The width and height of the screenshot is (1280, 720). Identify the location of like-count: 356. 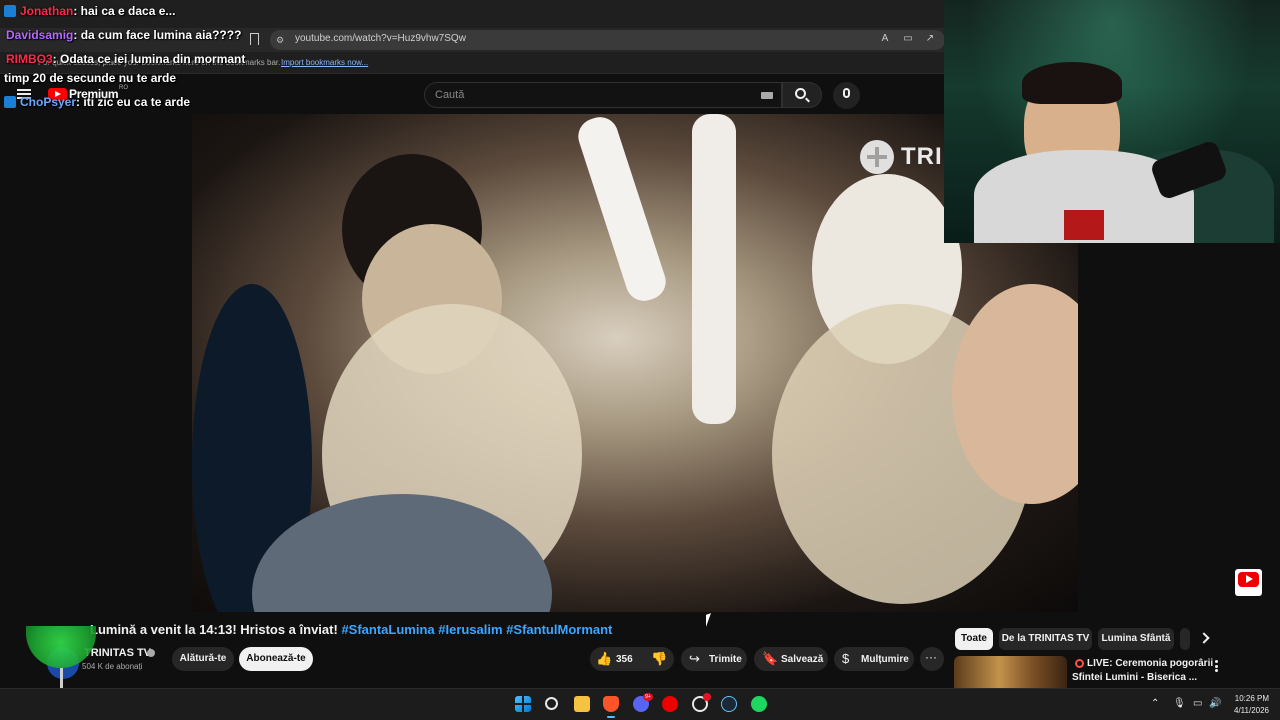
(624, 659).